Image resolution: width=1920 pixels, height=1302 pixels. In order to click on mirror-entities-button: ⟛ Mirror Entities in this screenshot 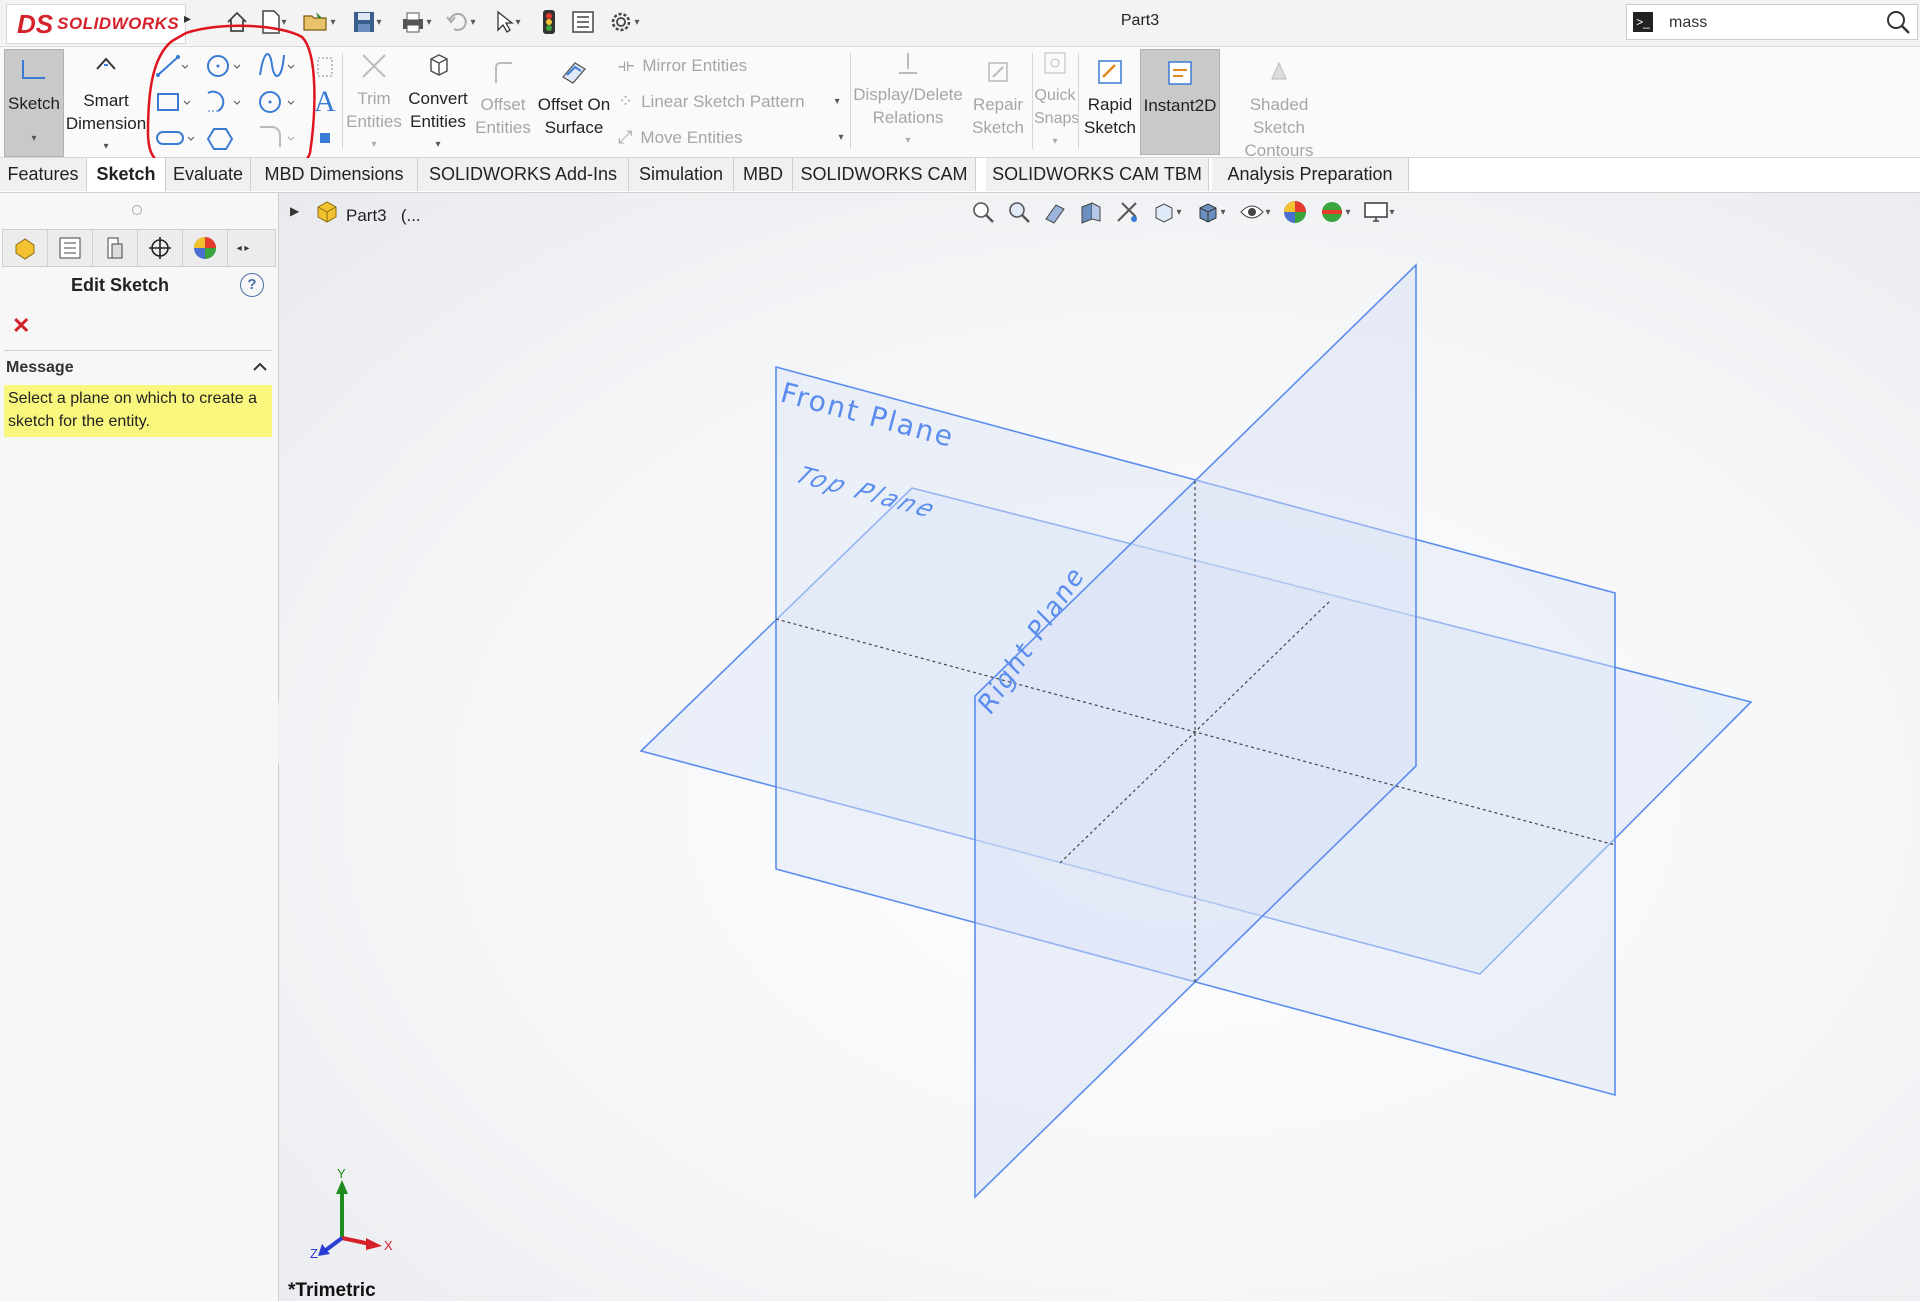, I will do `click(682, 65)`.